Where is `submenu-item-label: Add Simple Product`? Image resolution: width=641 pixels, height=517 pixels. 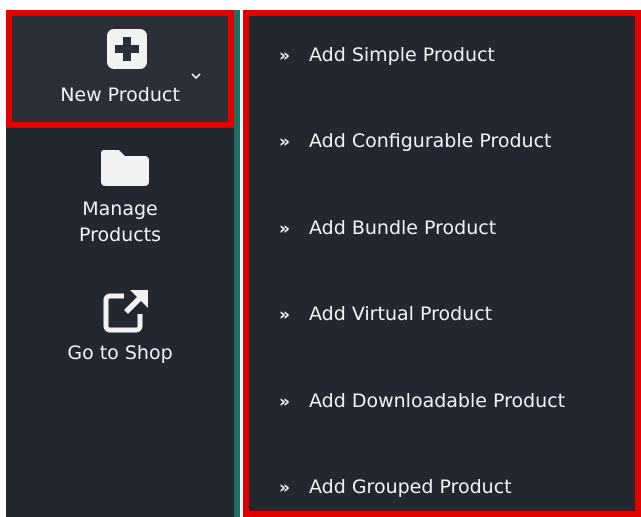
submenu-item-label: Add Simple Product is located at coordinates (402, 55).